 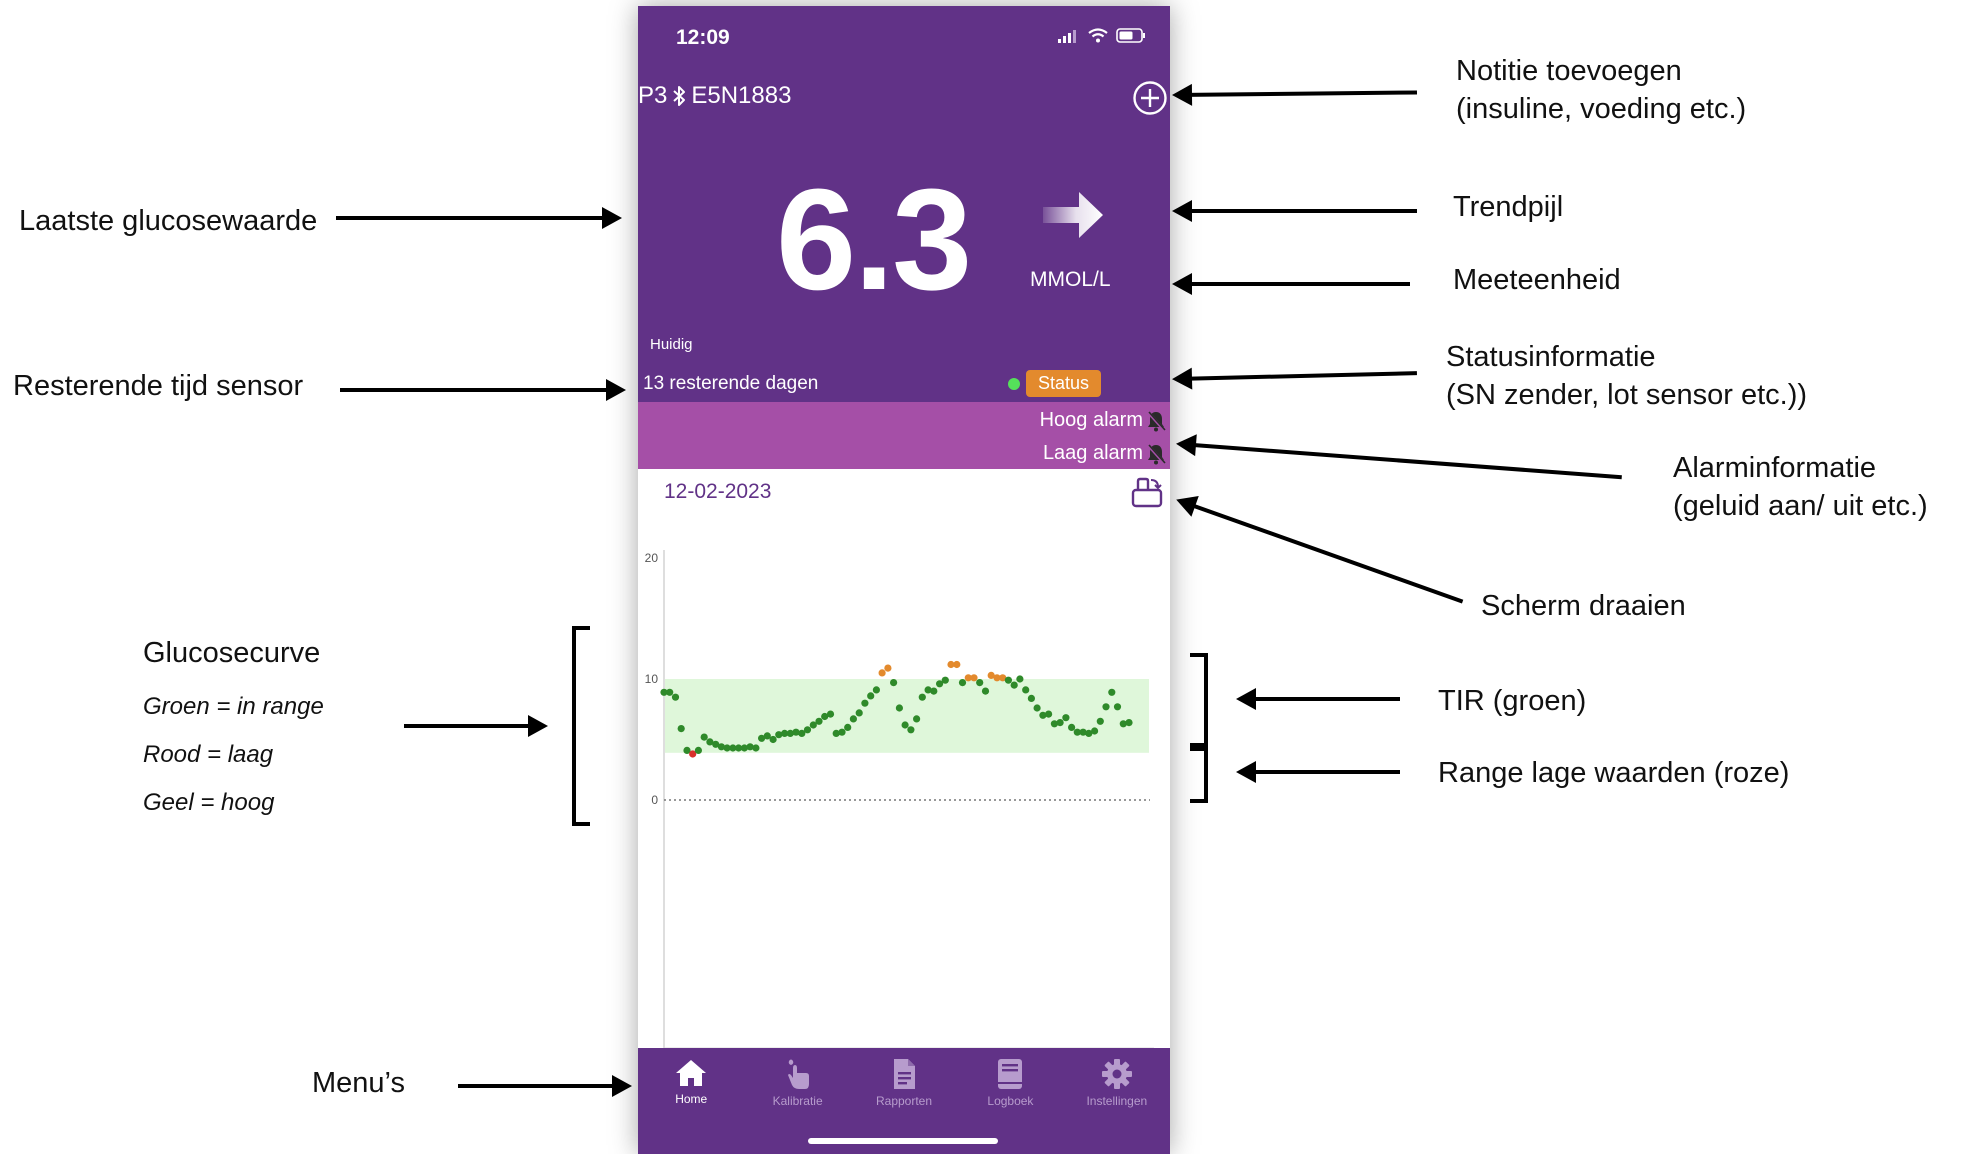 What do you see at coordinates (1147, 493) in the screenshot?
I see `rotate-screen-button` at bounding box center [1147, 493].